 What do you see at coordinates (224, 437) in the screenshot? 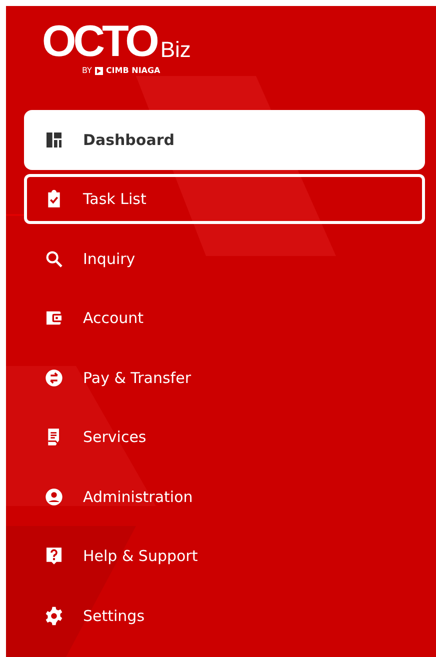
I see `menu-item: Services` at bounding box center [224, 437].